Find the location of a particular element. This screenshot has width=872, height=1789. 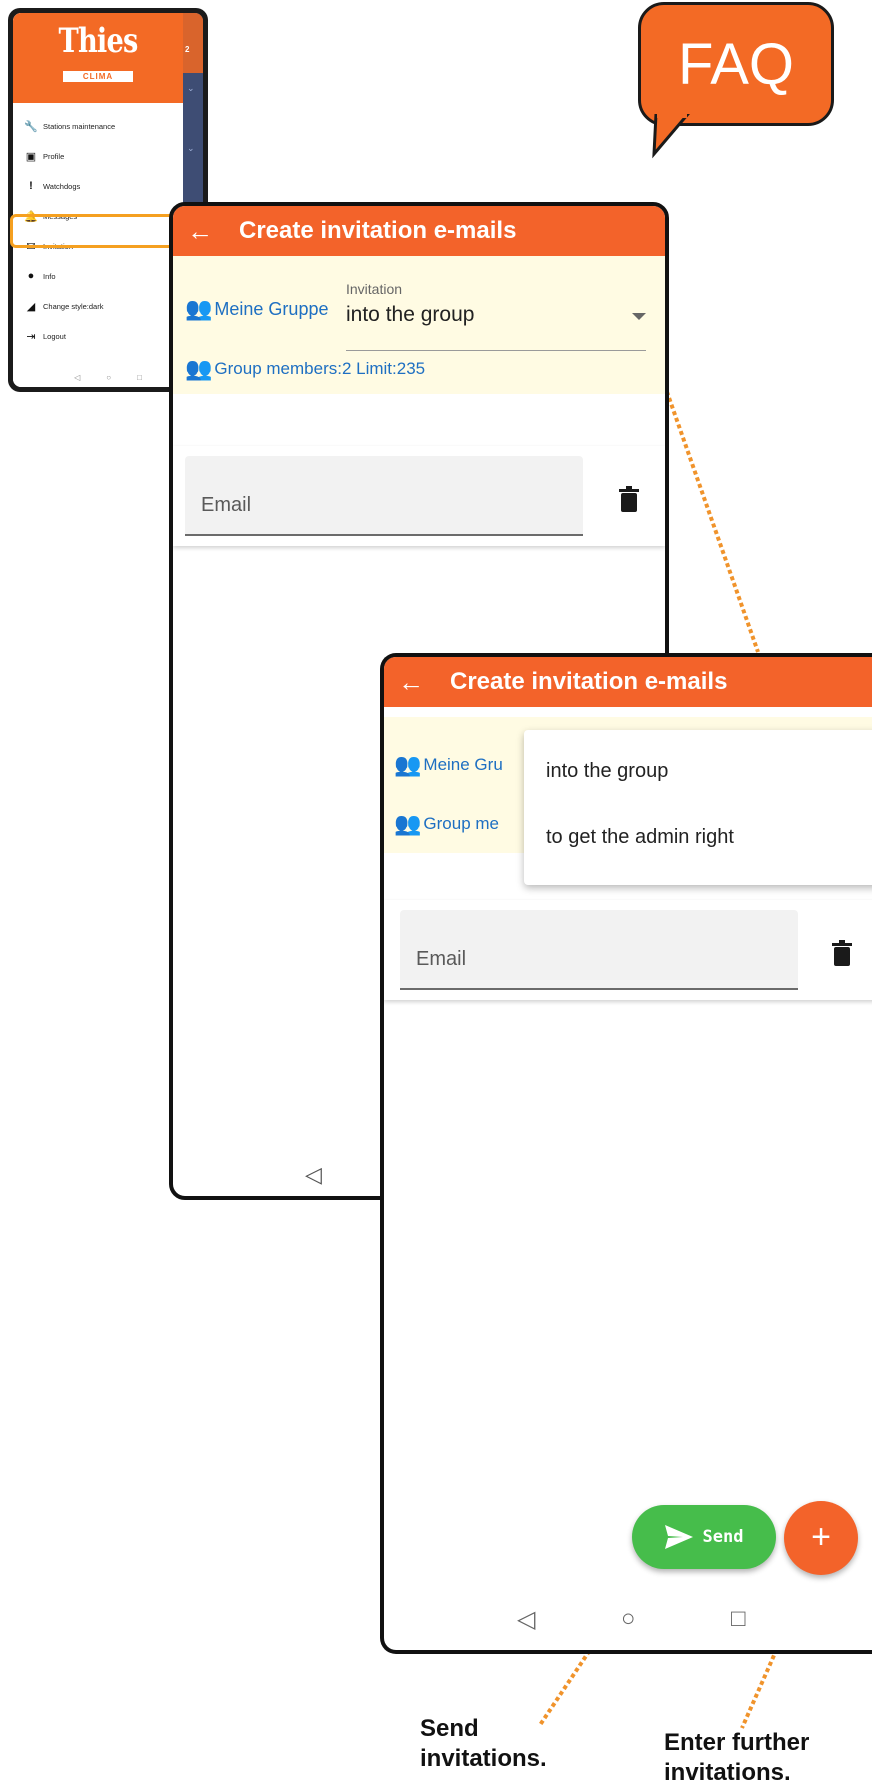

dropdown-option-group: into the group is located at coordinates (607, 771).